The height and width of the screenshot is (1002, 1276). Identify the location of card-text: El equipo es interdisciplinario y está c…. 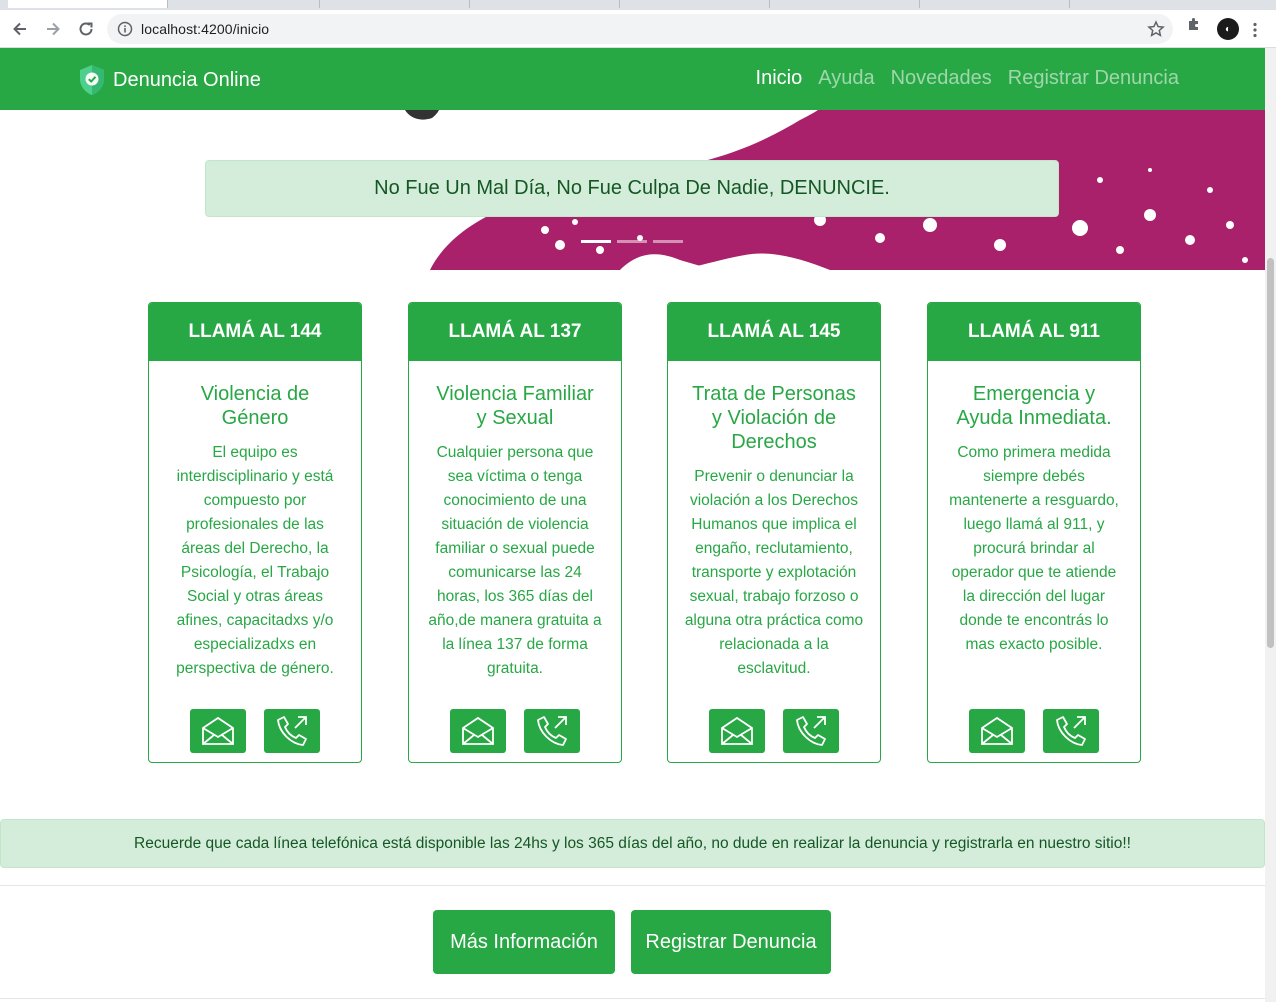
(255, 560).